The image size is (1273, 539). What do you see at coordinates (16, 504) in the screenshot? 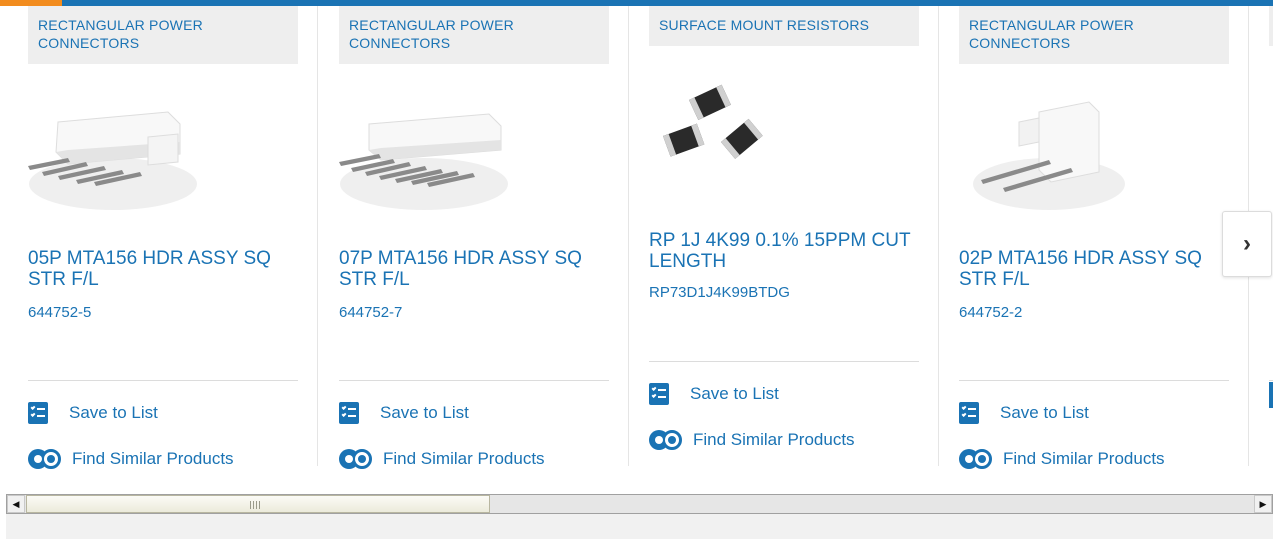
I see `scroll-left-arrow: ◀` at bounding box center [16, 504].